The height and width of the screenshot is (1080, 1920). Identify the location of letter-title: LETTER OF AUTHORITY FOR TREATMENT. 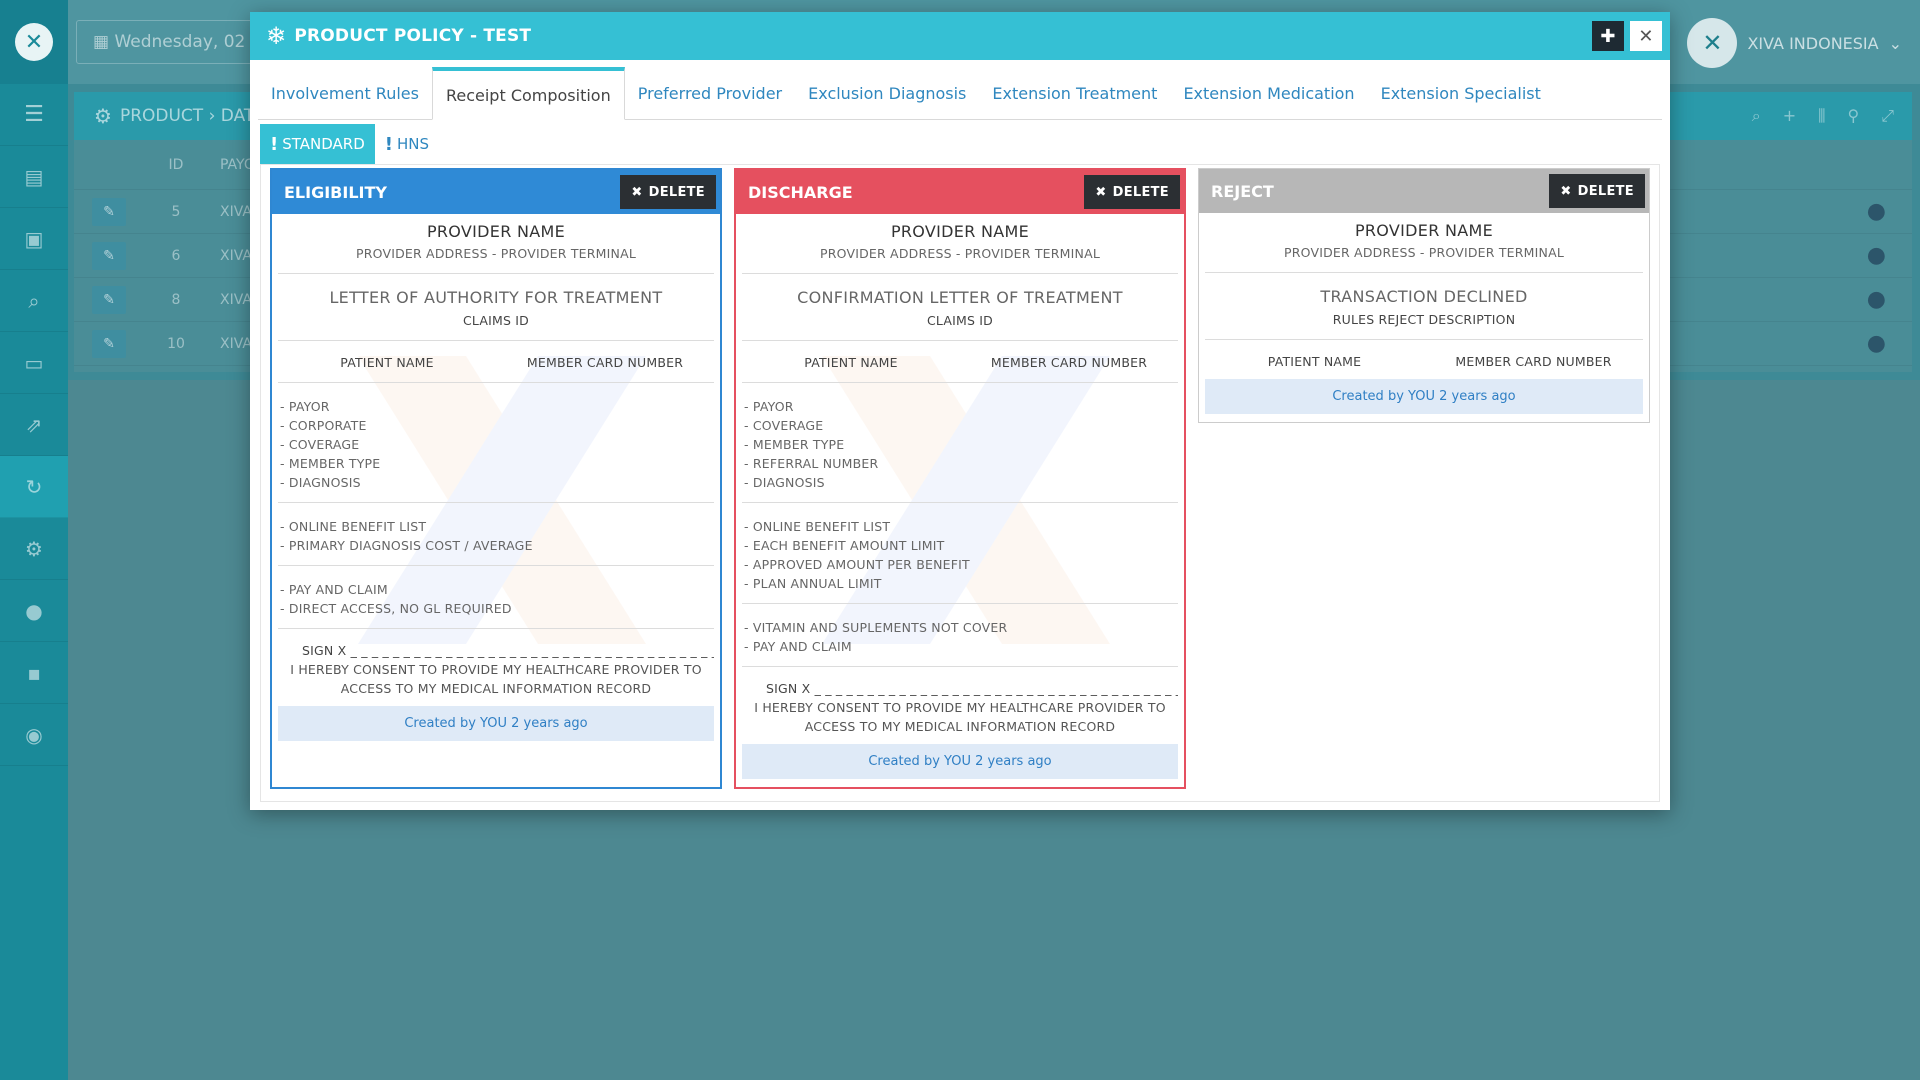
(496, 297).